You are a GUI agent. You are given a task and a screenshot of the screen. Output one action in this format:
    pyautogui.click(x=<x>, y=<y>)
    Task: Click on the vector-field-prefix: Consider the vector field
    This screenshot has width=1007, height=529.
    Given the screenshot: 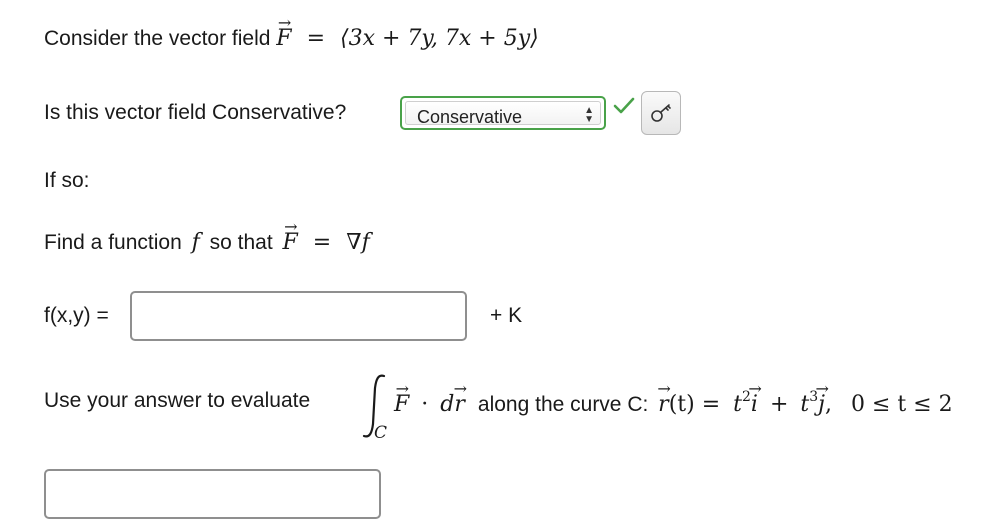 What is the action you would take?
    pyautogui.click(x=157, y=38)
    